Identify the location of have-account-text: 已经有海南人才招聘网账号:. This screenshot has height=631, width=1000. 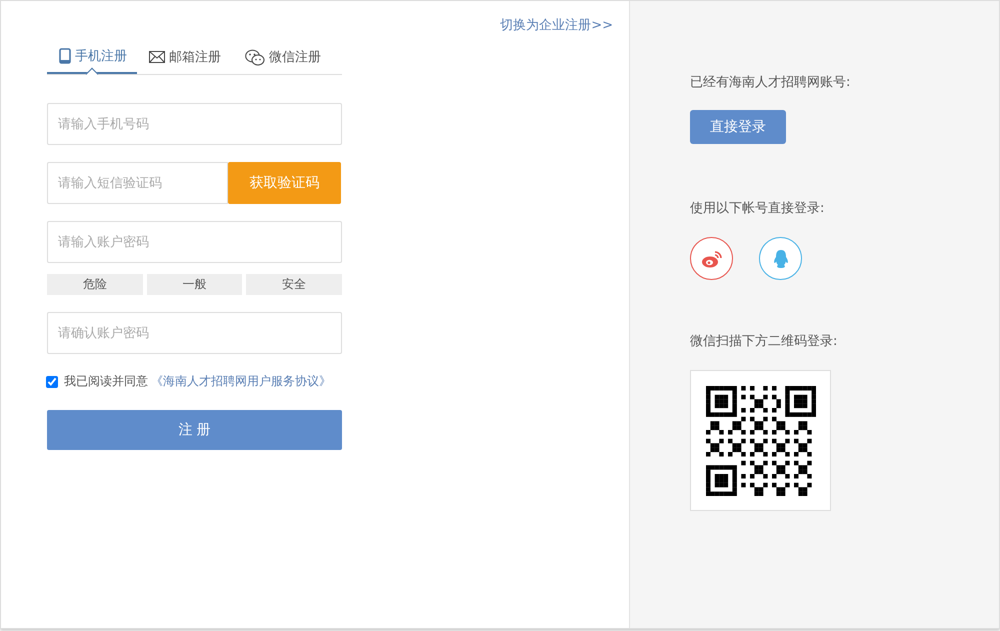
(770, 82).